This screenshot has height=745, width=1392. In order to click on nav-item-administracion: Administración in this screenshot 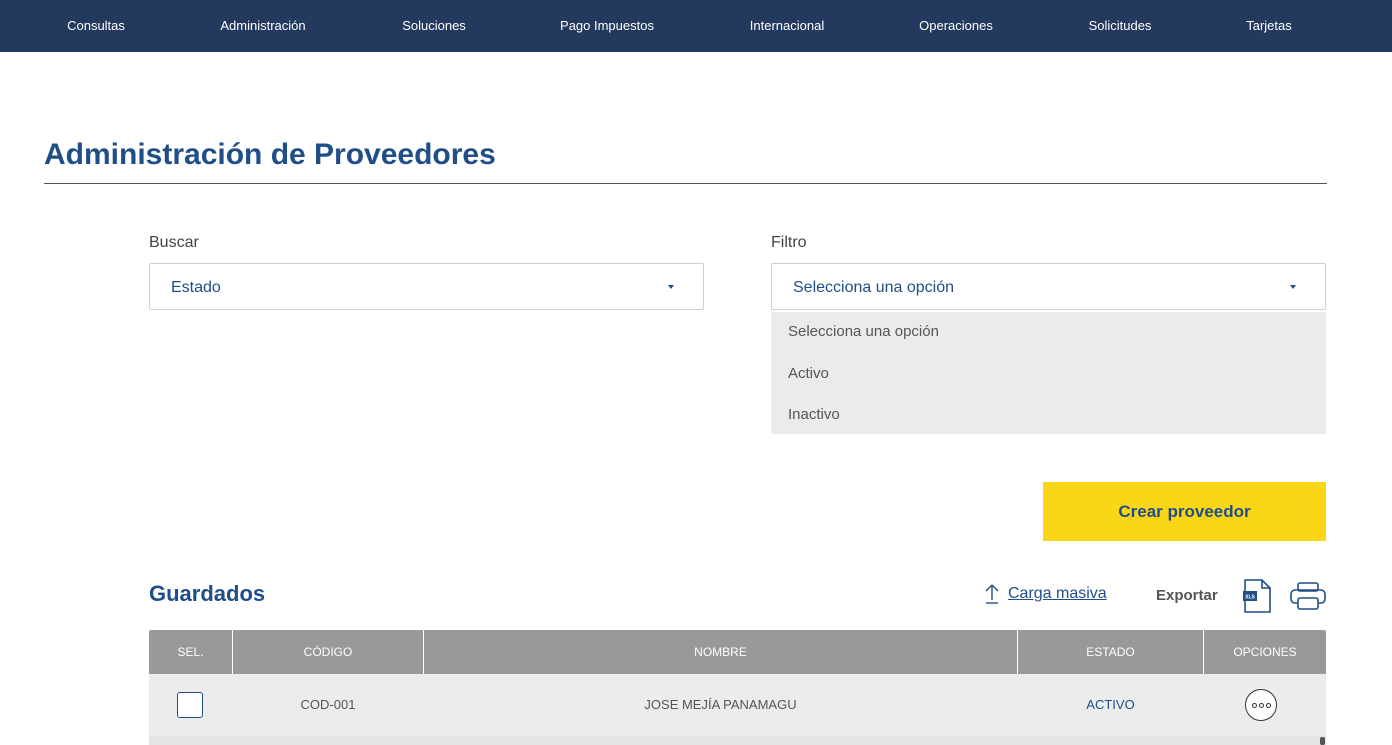, I will do `click(262, 26)`.